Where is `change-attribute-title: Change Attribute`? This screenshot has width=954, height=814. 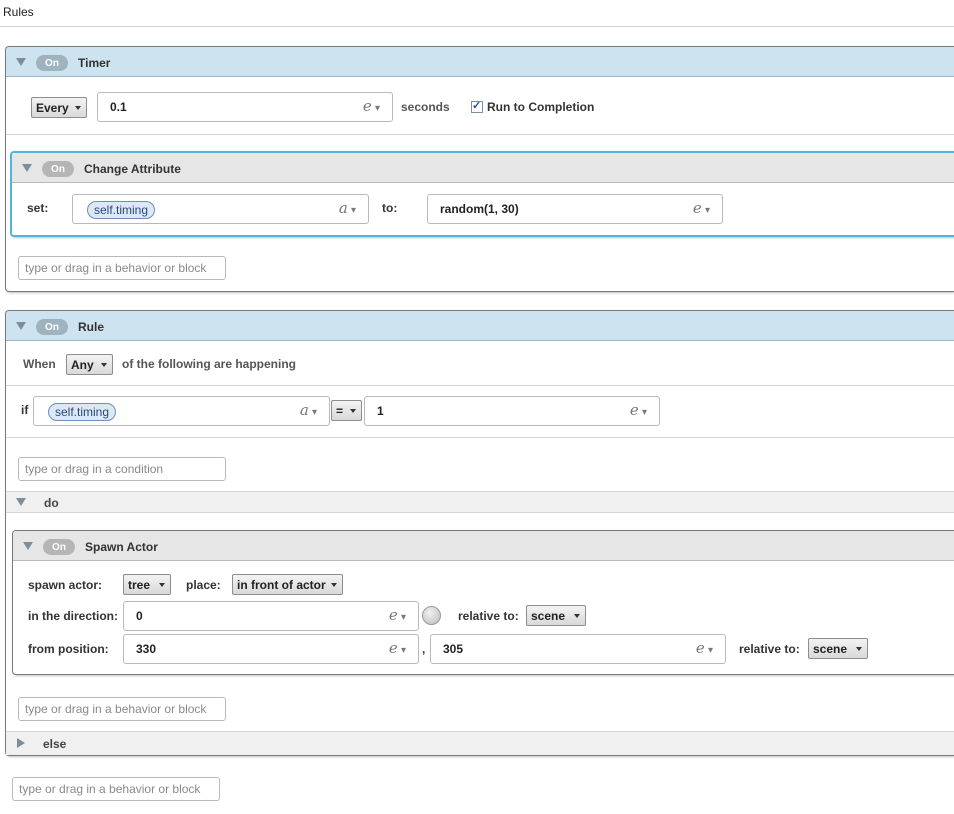
change-attribute-title: Change Attribute is located at coordinates (132, 169).